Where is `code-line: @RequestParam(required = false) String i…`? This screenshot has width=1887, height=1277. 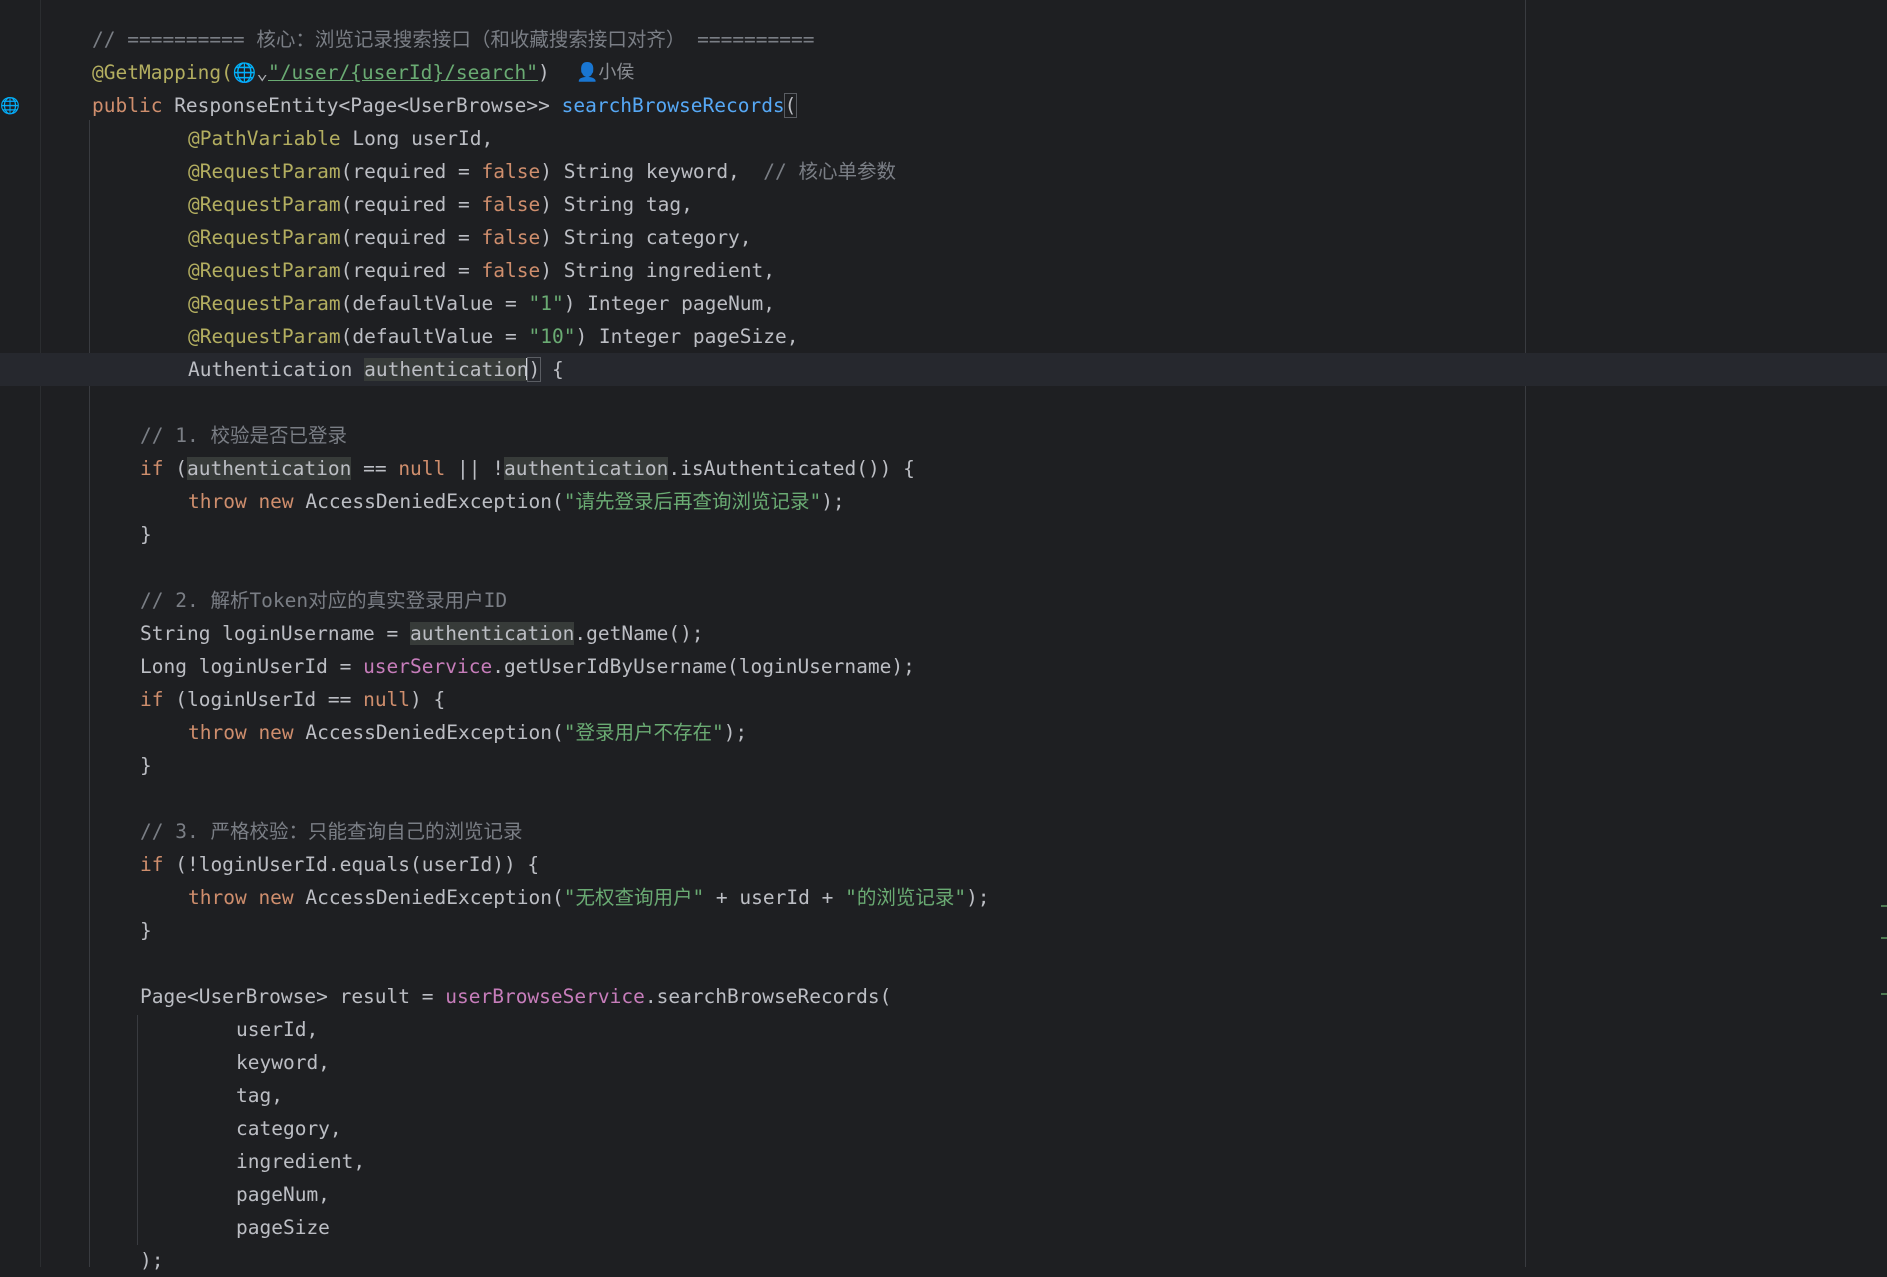 code-line: @RequestParam(required = false) String i… is located at coordinates (964, 270).